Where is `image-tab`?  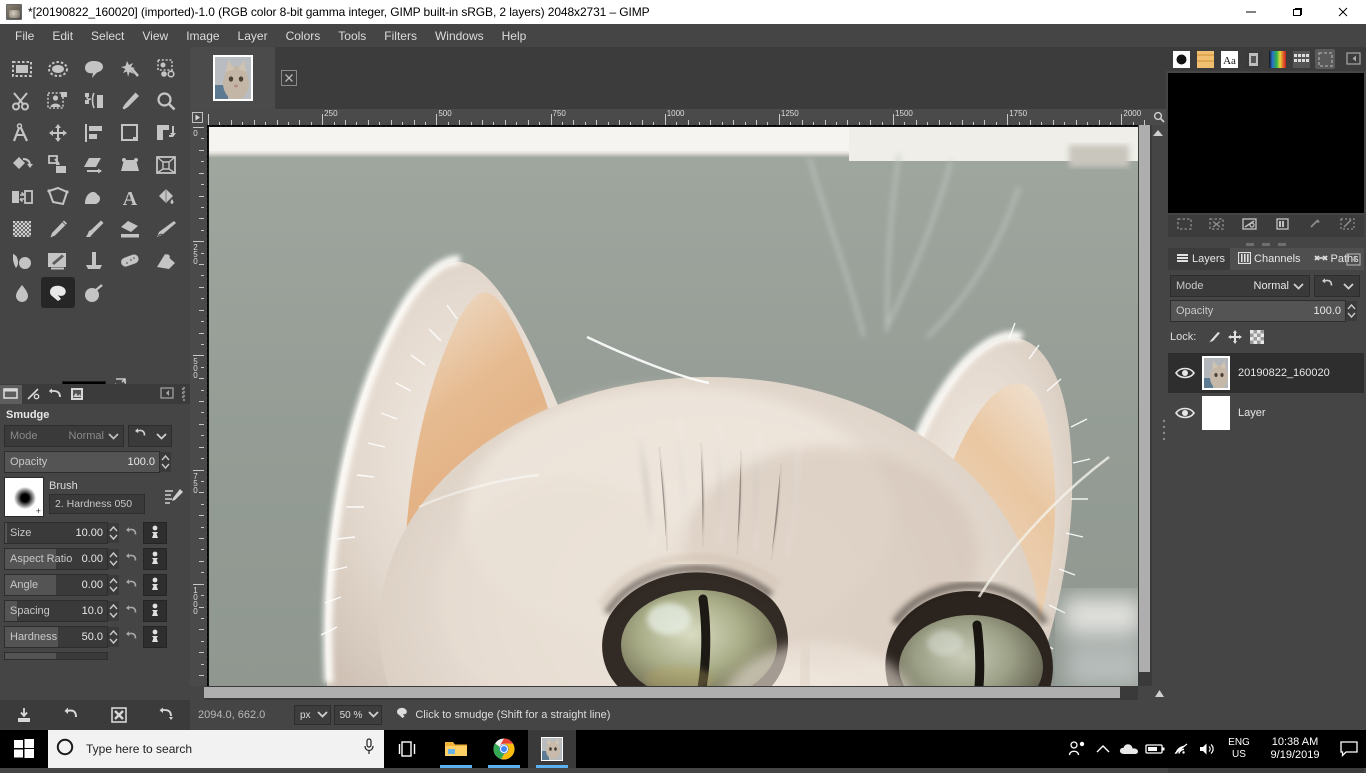
image-tab is located at coordinates (232, 78).